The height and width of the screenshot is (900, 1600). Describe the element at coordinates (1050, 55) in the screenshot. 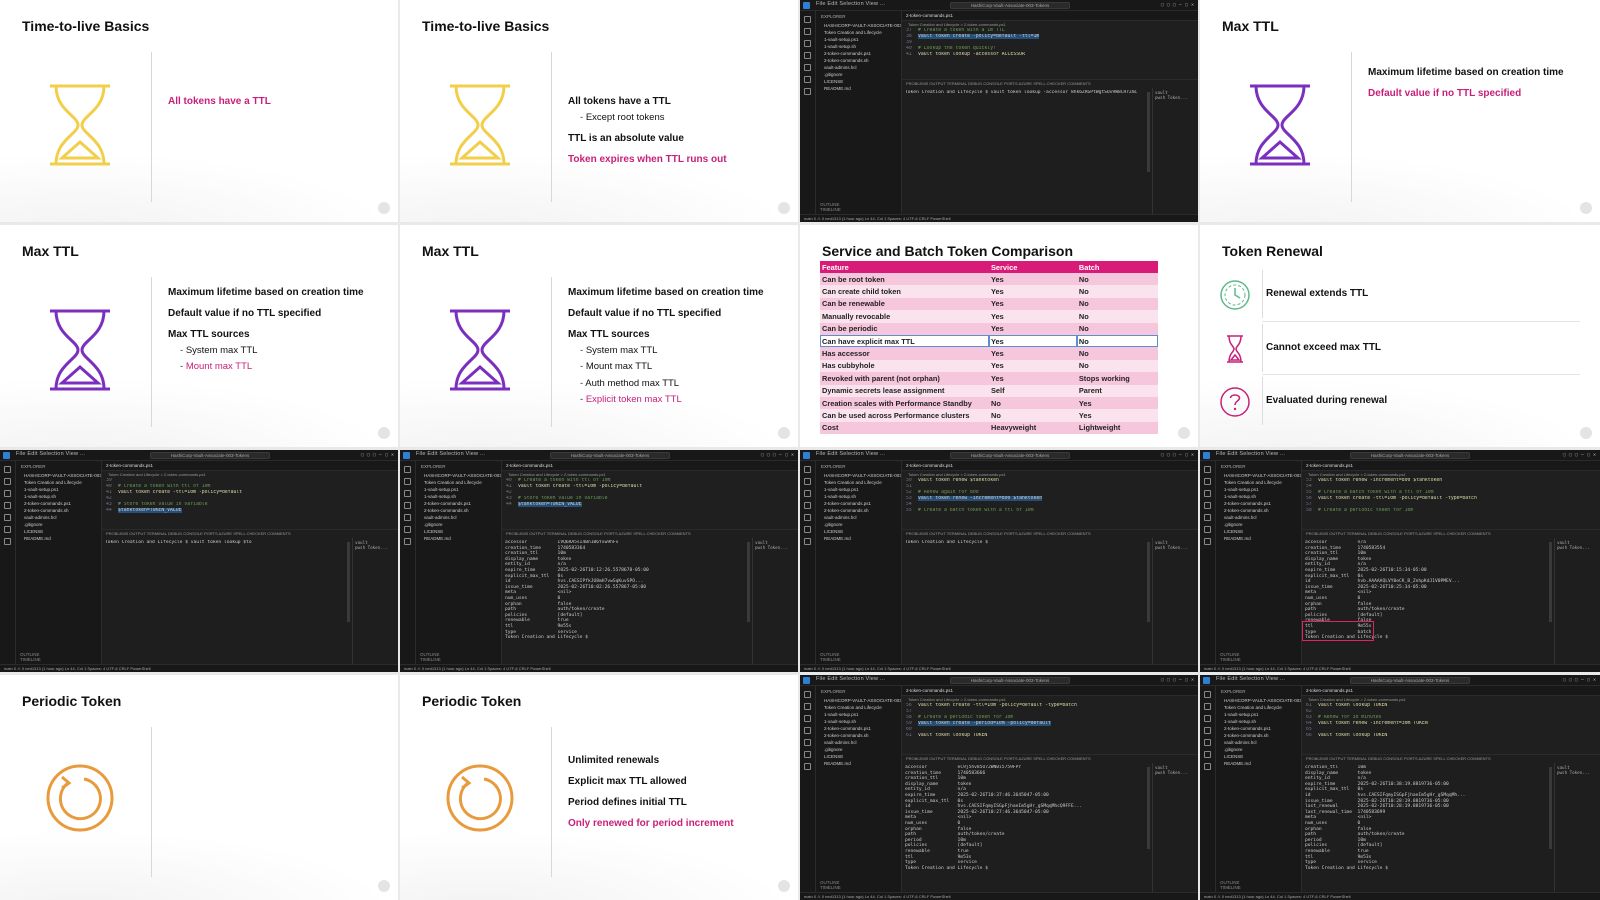

I see `code-line: 41 vault token lookup -accessor ACCESSOR` at that location.